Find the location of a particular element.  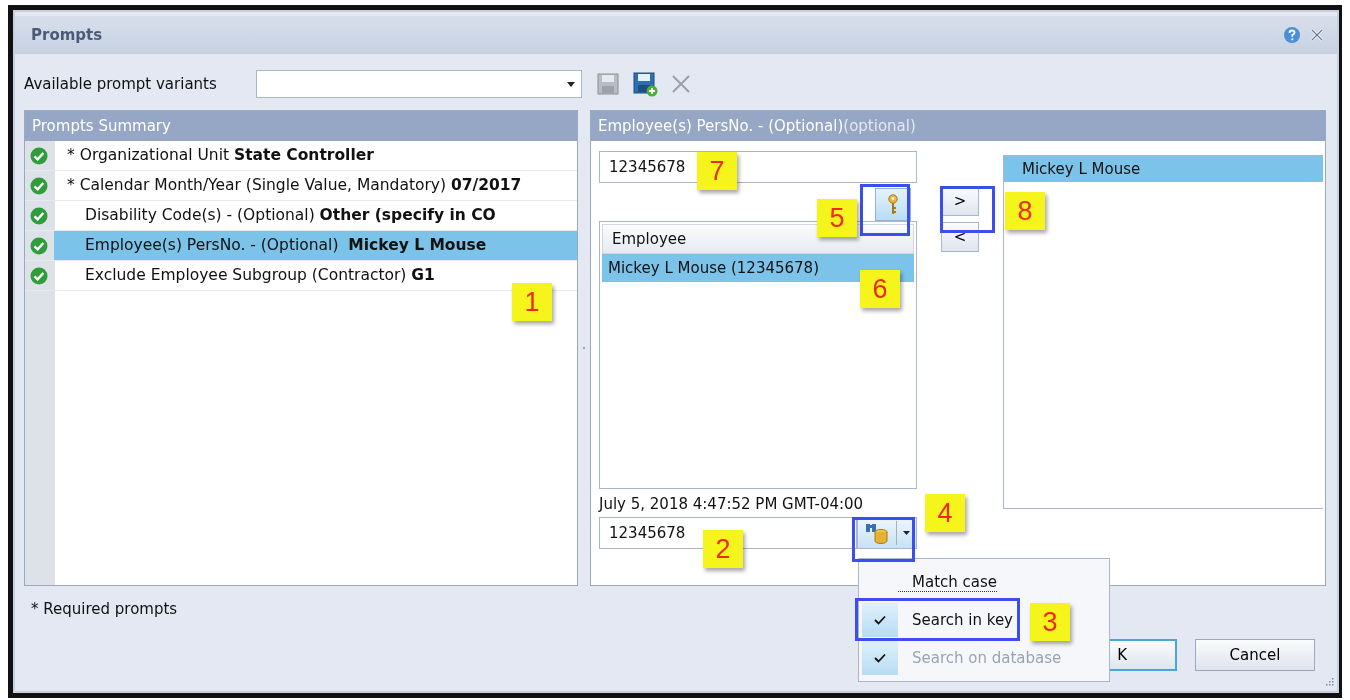

timestamp: July 5, 2018 4:47:52 PM GMT-04:00 is located at coordinates (732, 505).